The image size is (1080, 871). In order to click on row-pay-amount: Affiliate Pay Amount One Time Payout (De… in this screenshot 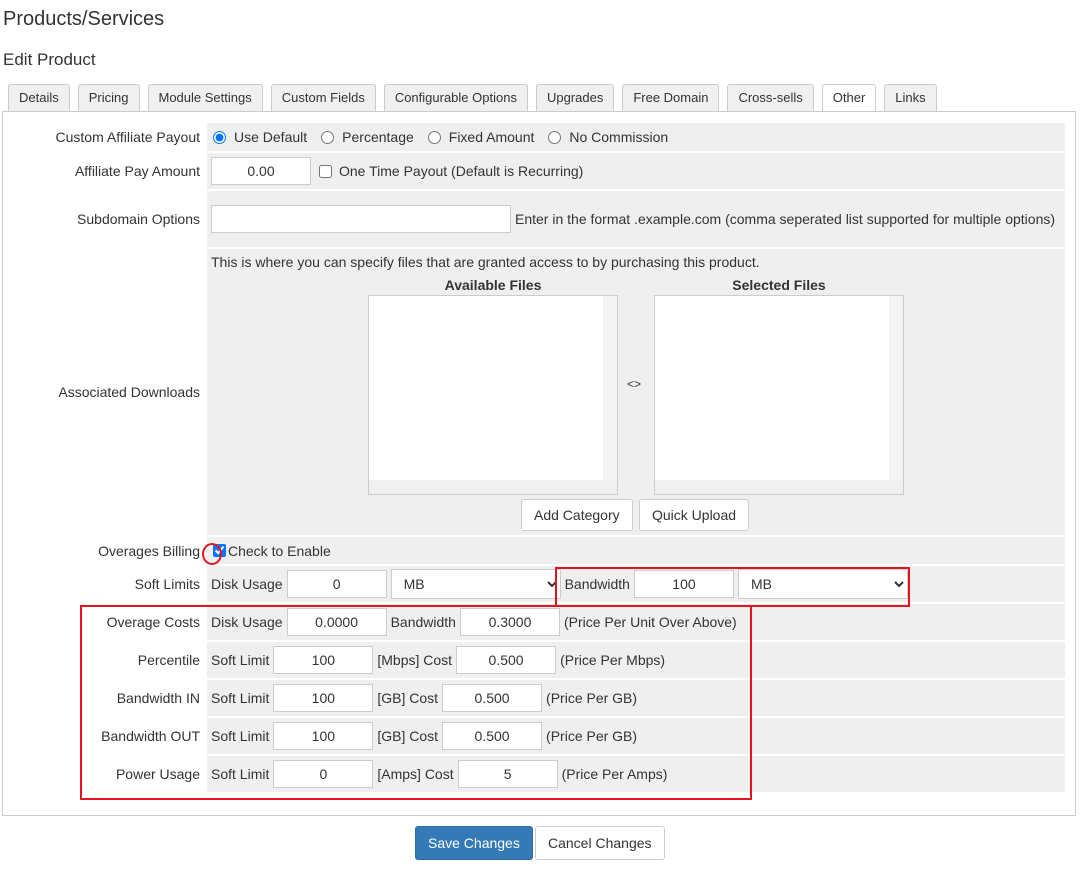, I will do `click(540, 171)`.